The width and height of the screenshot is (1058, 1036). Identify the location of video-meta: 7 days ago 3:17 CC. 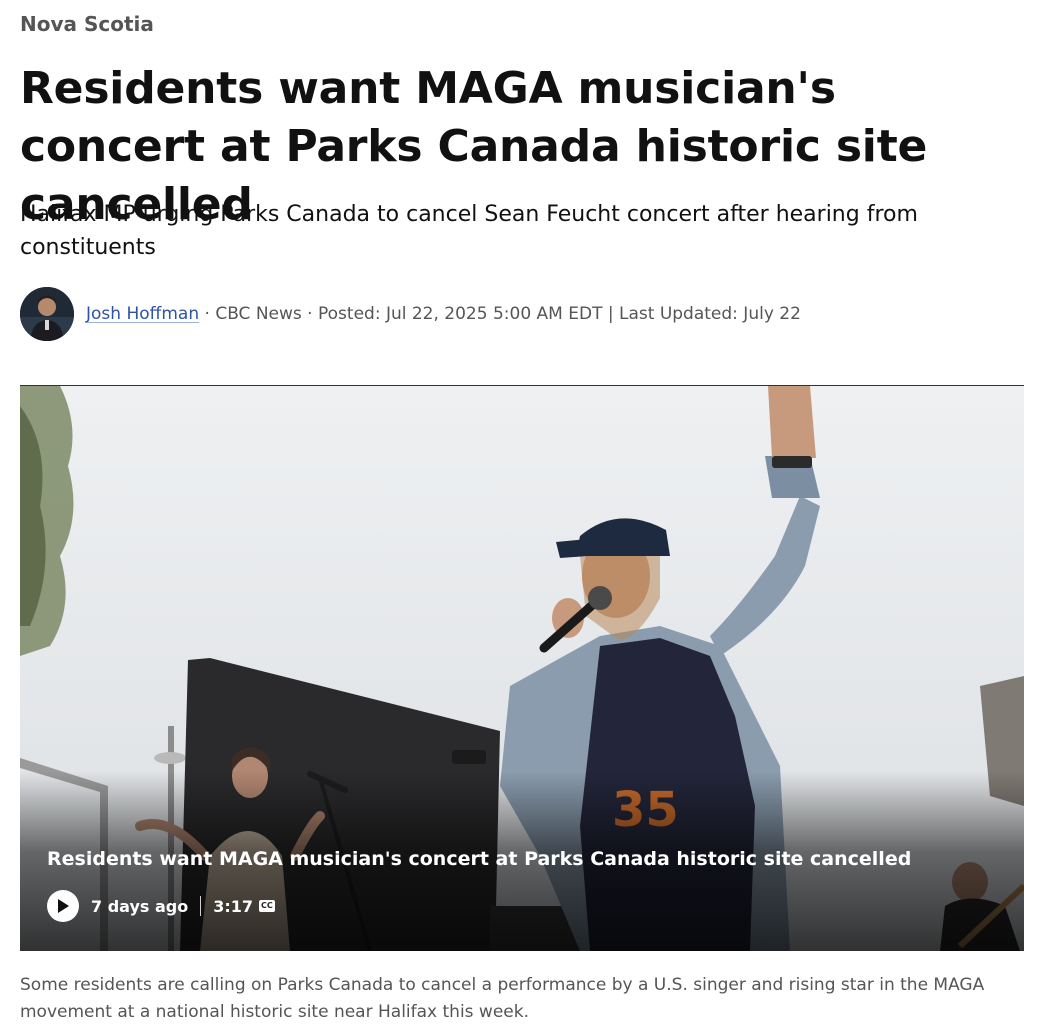
(161, 906).